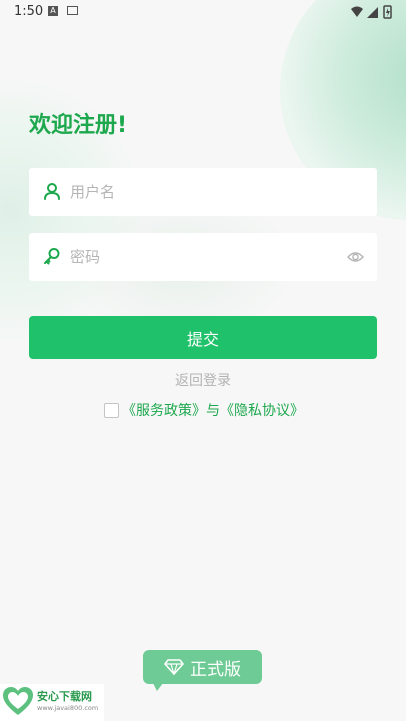 This screenshot has width=406, height=721. Describe the element at coordinates (203, 337) in the screenshot. I see `submit-button: 提交` at that location.